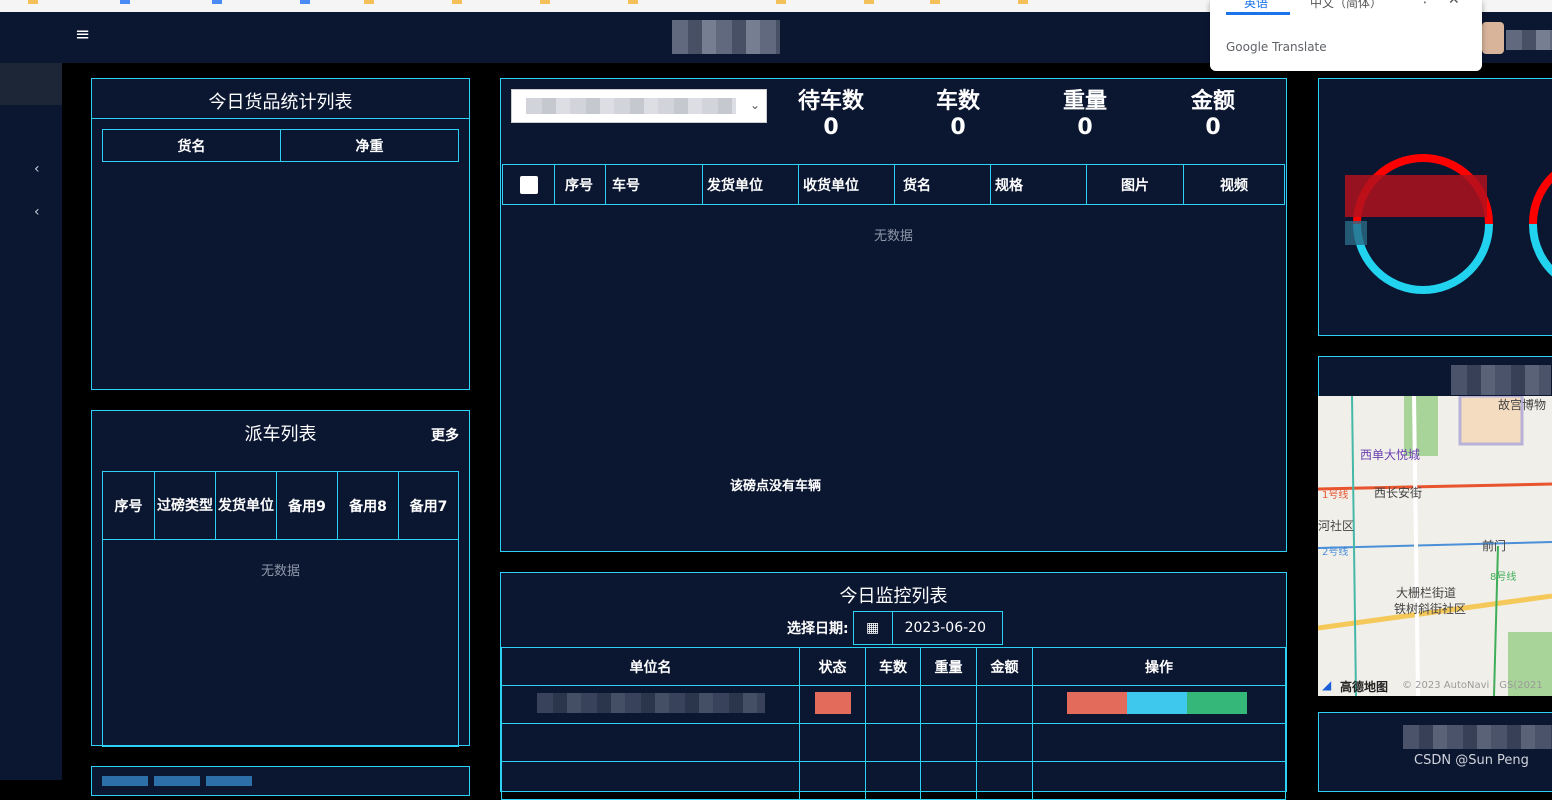 The height and width of the screenshot is (800, 1552). What do you see at coordinates (654, 184) in the screenshot?
I see `column-header: 车号` at bounding box center [654, 184].